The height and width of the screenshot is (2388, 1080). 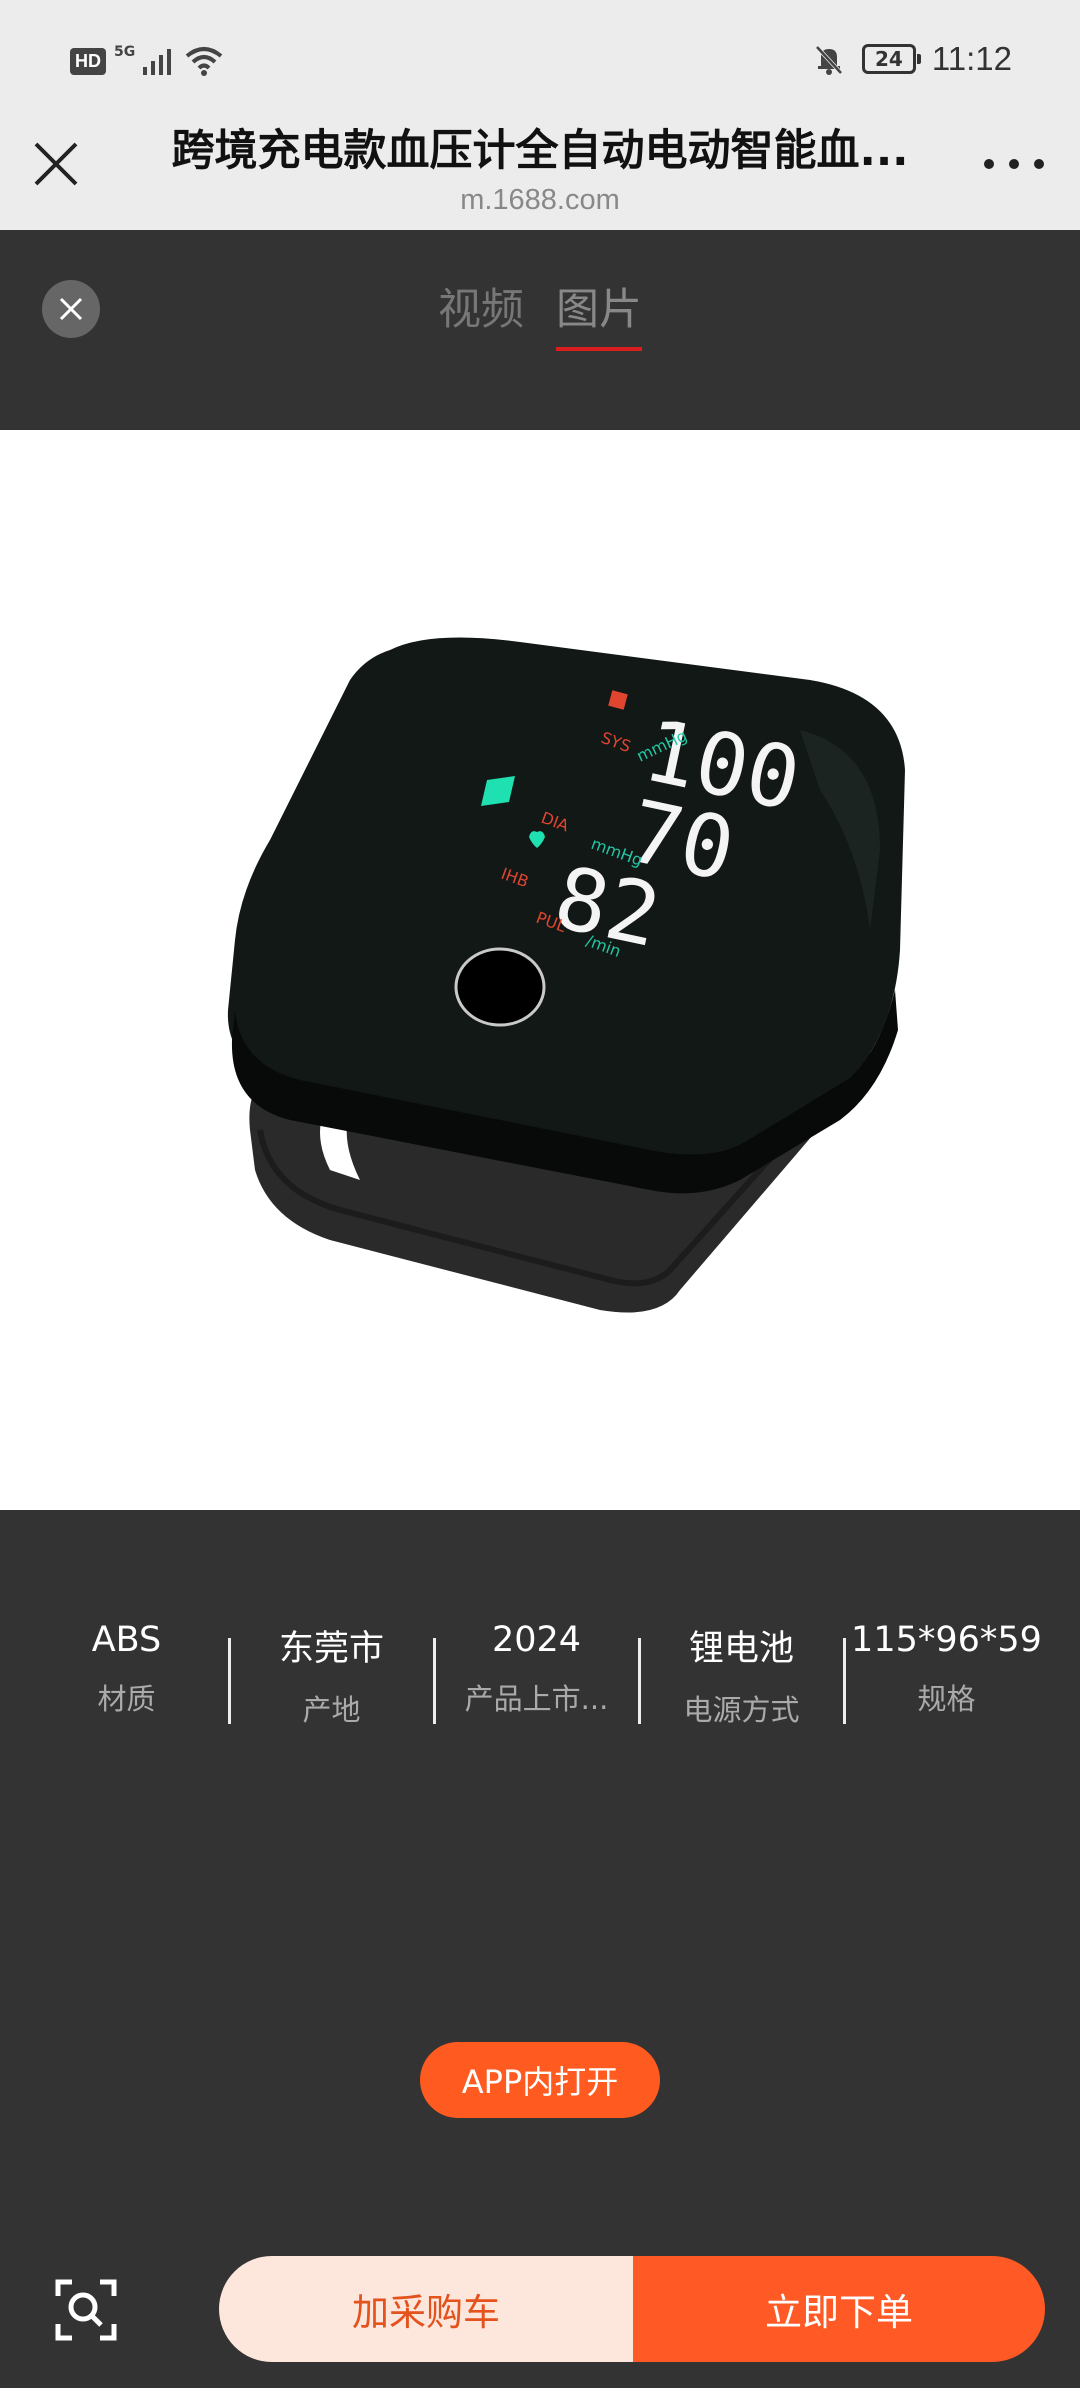 I want to click on spec-value: 东莞市, so click(x=331, y=1649).